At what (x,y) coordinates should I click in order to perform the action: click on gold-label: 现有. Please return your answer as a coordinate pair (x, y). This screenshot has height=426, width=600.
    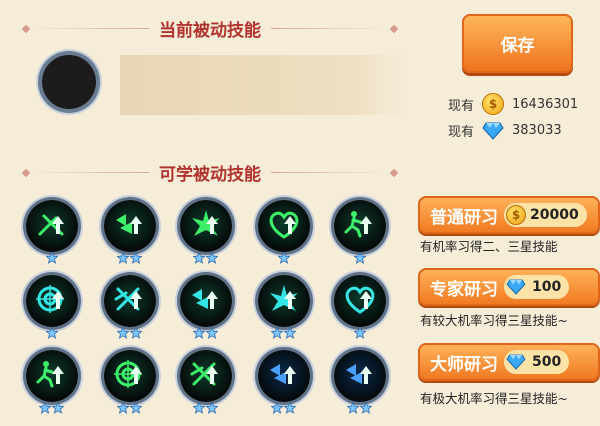
    Looking at the image, I should click on (461, 106).